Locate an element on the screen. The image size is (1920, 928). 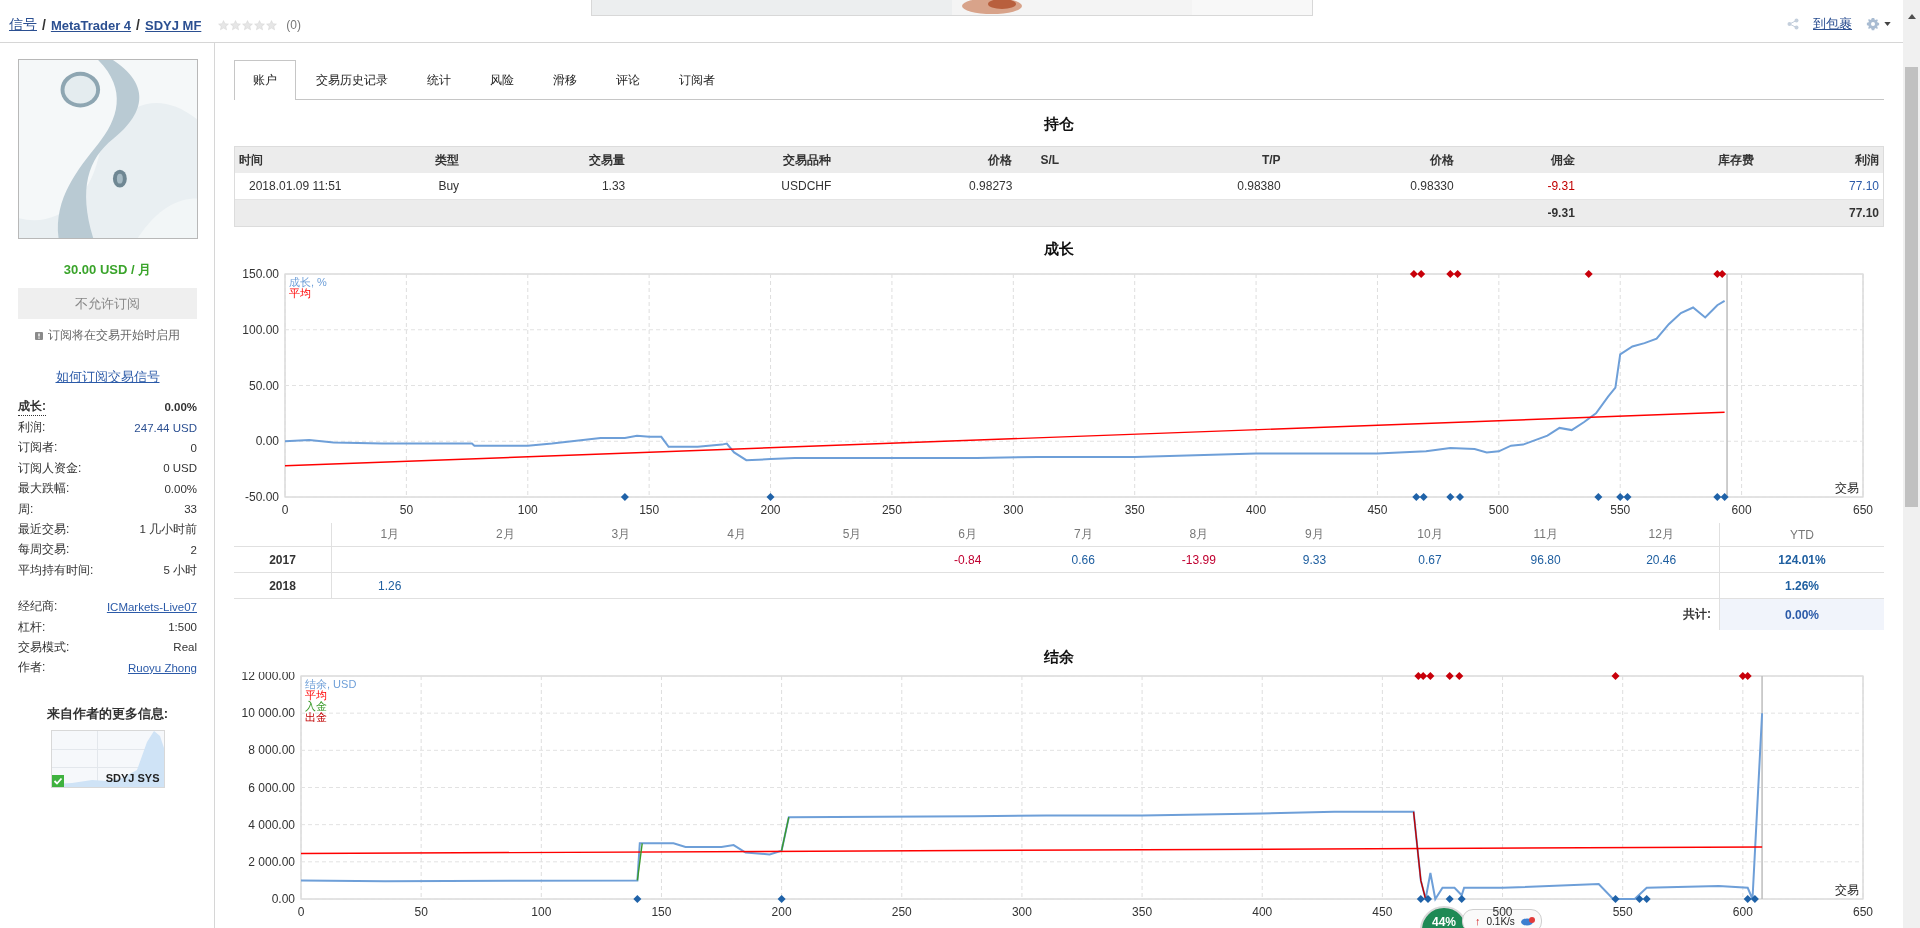
y-tick-label: 4 000.00 is located at coordinates (271, 824).